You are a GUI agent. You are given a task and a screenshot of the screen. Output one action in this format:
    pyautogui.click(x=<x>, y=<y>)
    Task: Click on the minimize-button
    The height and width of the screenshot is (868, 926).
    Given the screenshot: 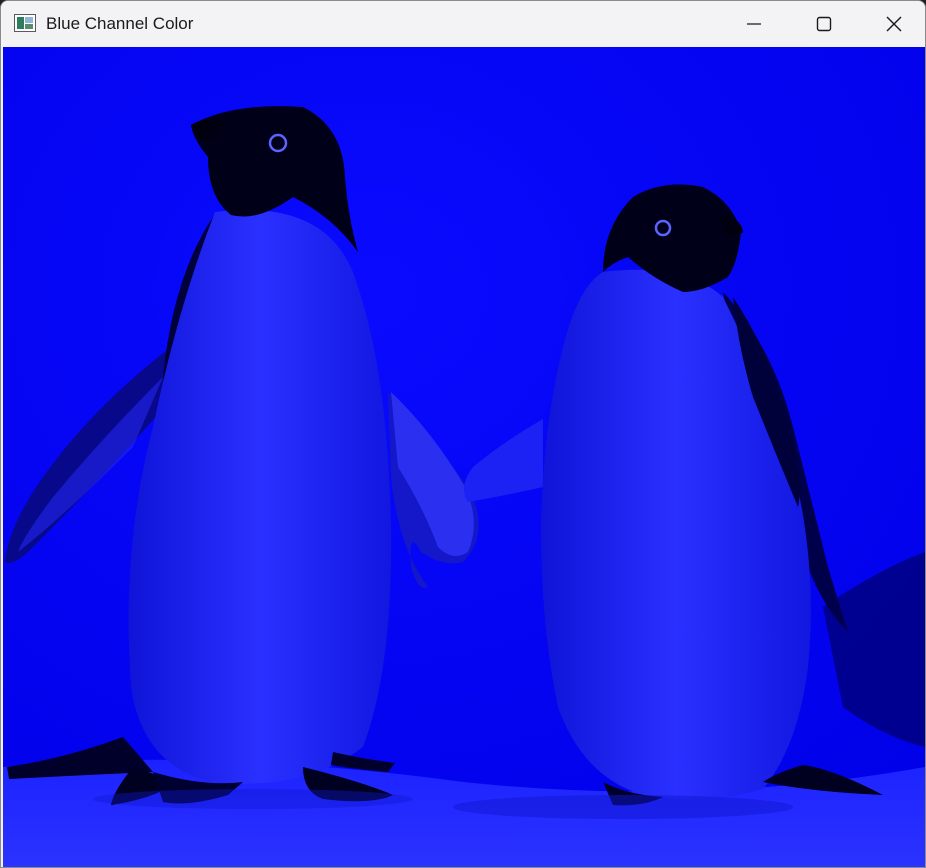 What is the action you would take?
    pyautogui.click(x=754, y=24)
    